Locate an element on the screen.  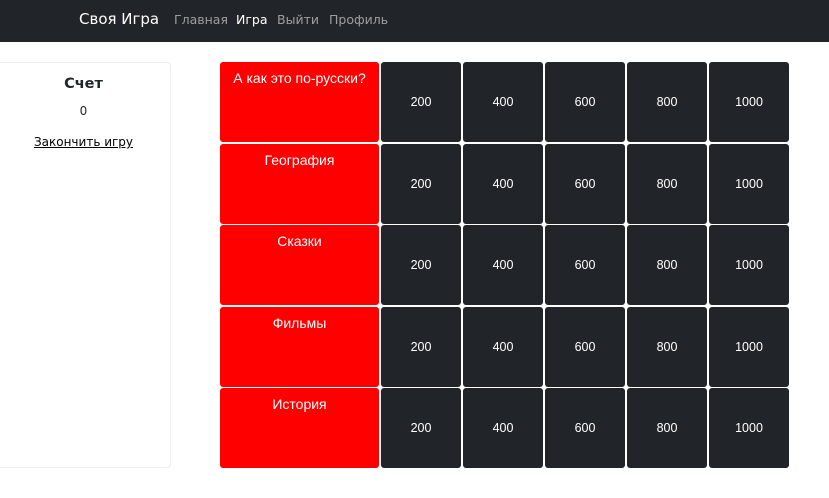
category-cell: История is located at coordinates (299, 428).